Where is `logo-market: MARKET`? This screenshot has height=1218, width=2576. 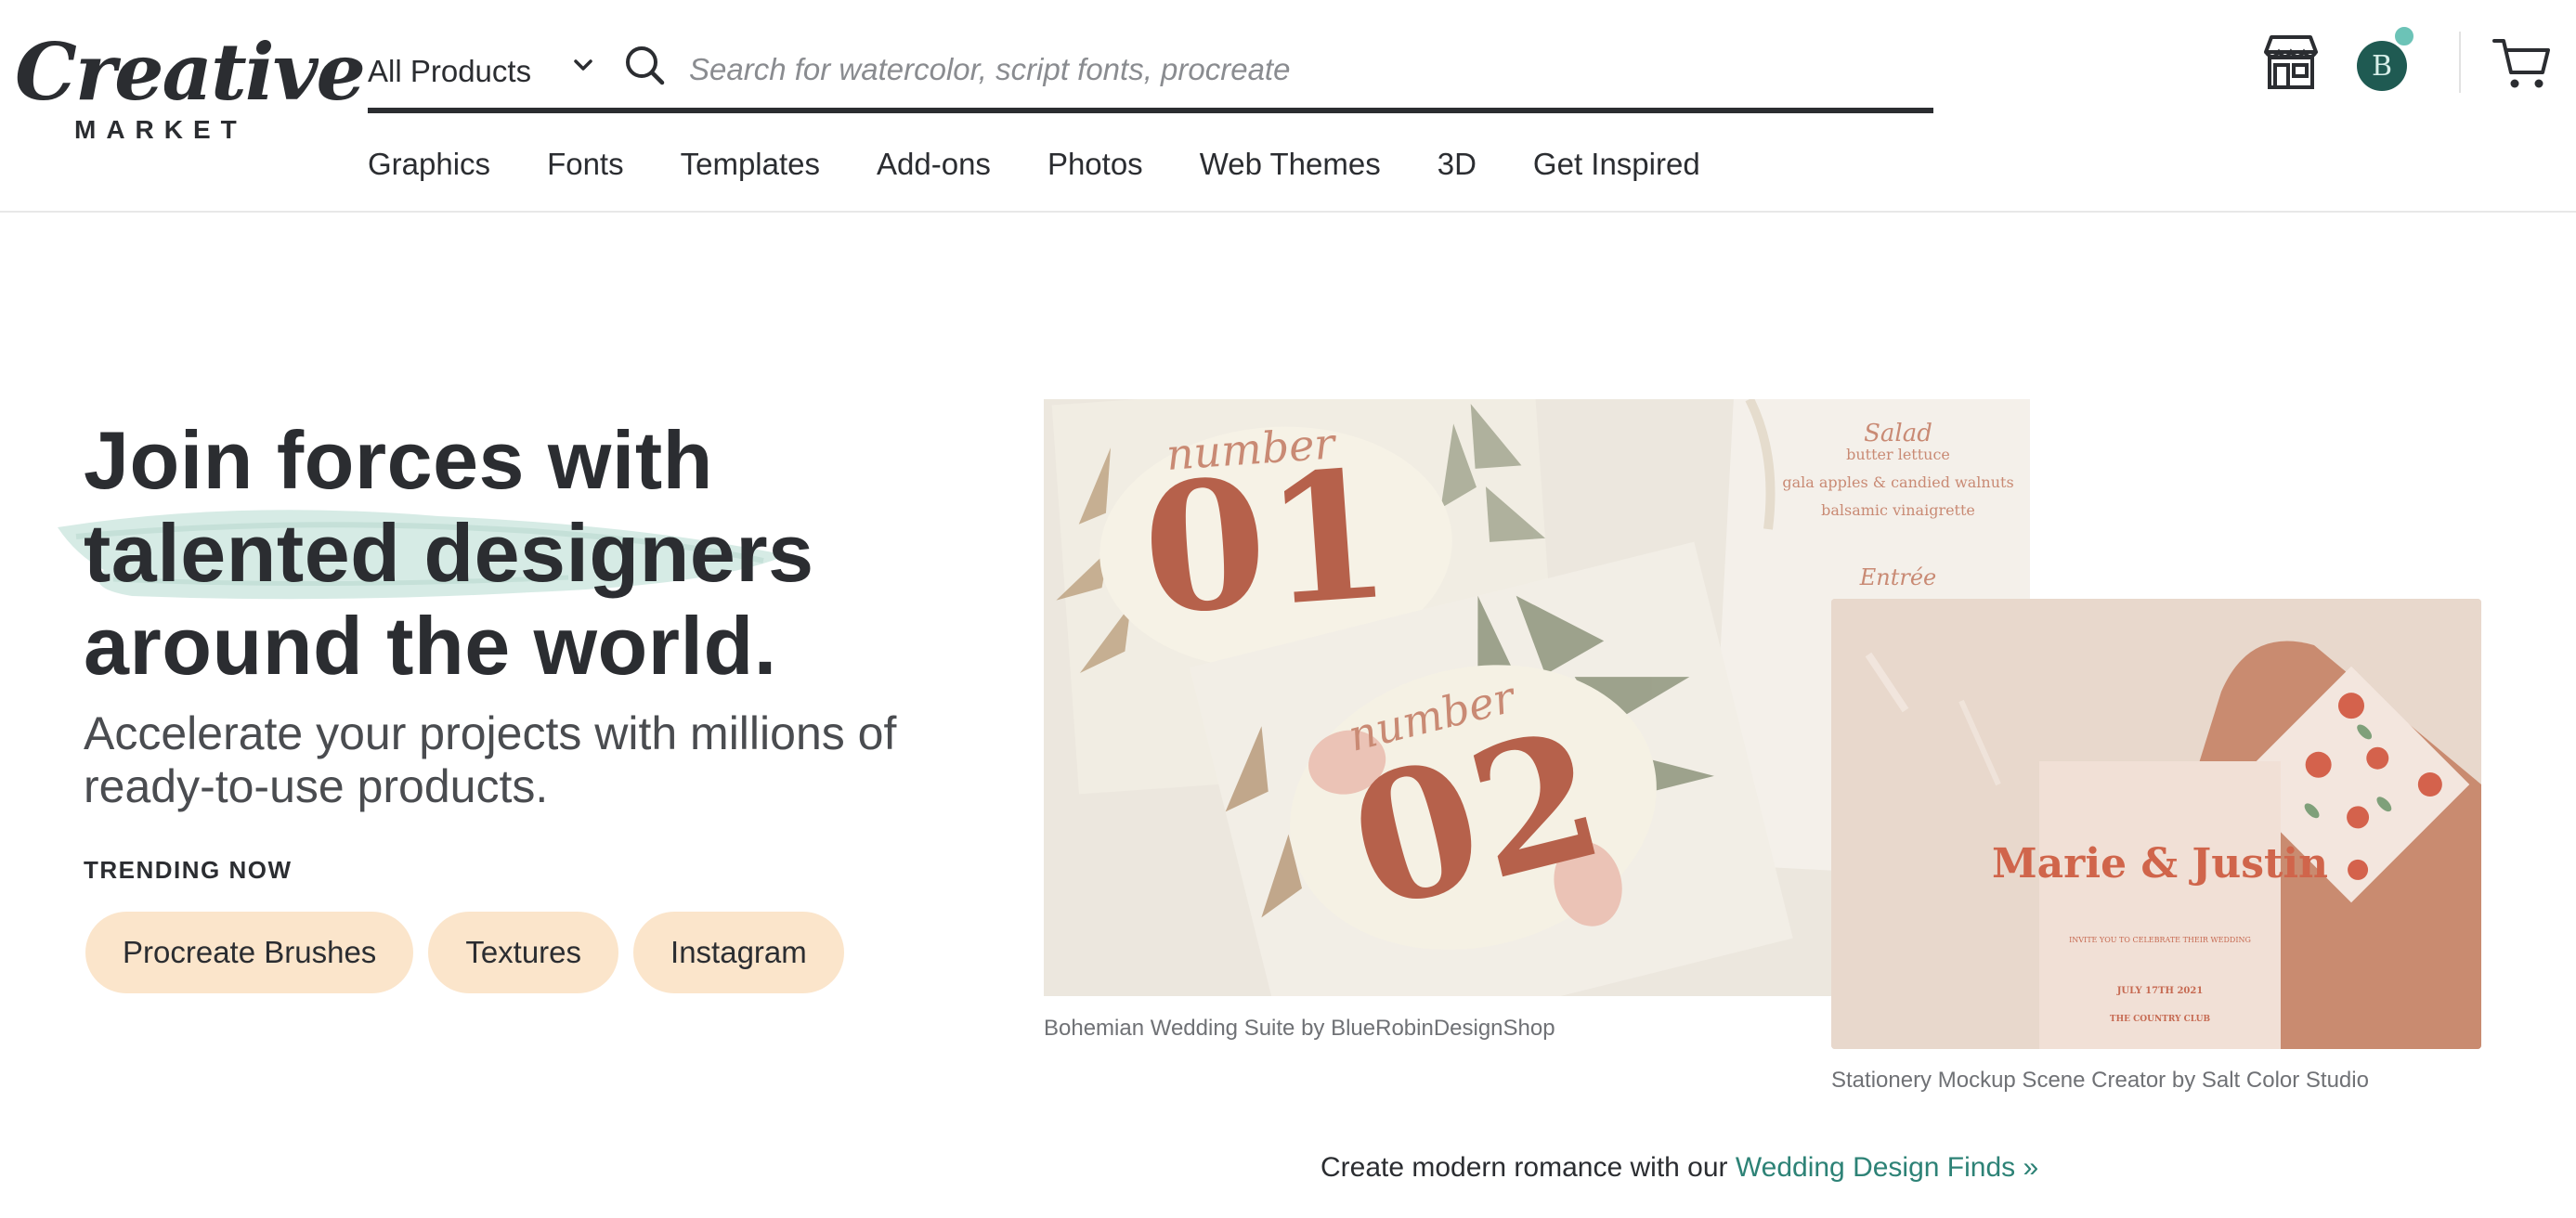
logo-market: MARKET is located at coordinates (160, 129).